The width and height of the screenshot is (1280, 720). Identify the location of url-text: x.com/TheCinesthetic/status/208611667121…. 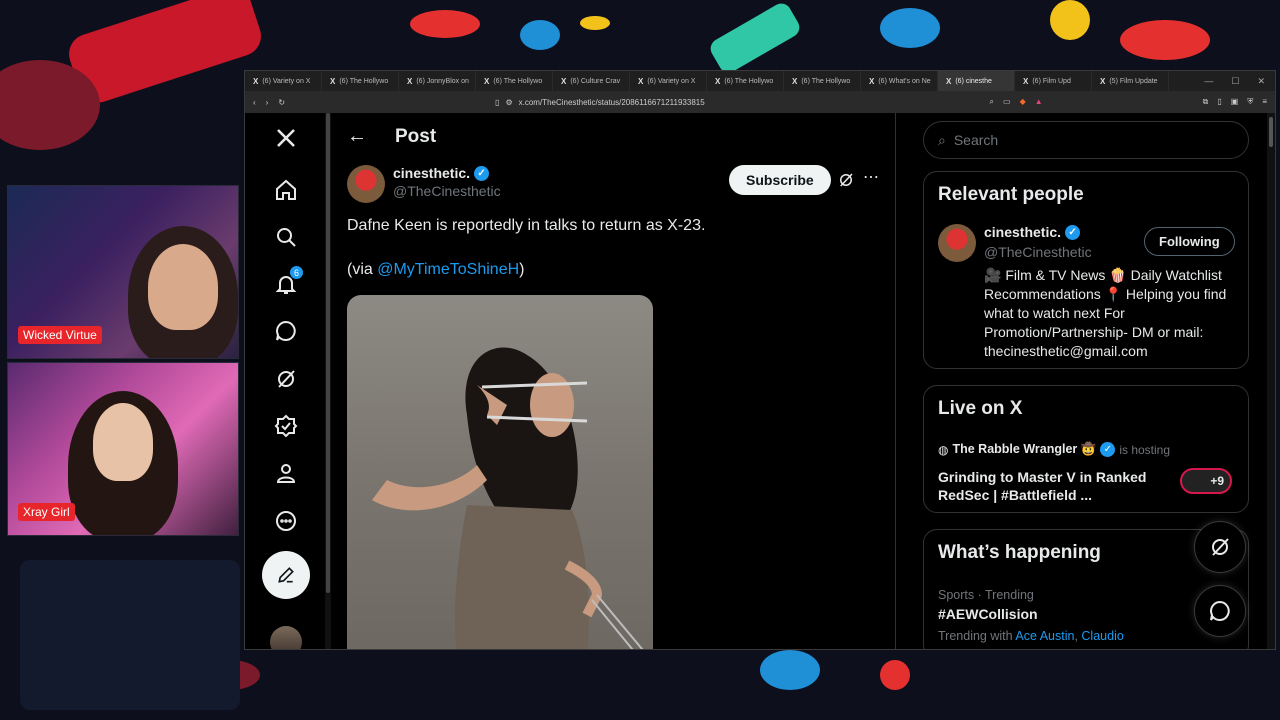
(612, 102).